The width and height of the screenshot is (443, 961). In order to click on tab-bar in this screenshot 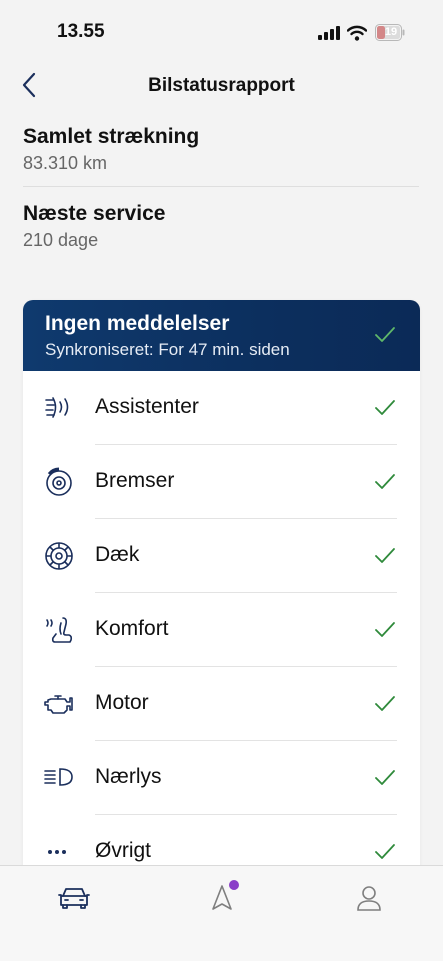, I will do `click(221, 913)`.